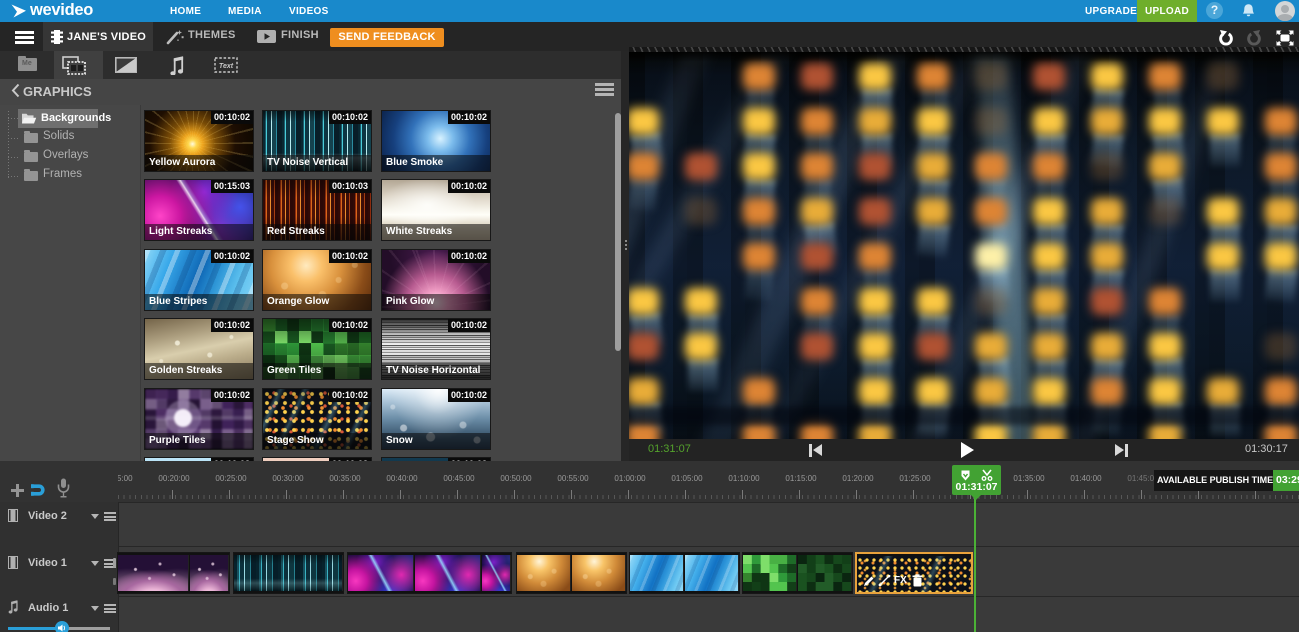 The height and width of the screenshot is (632, 1299). Describe the element at coordinates (226, 66) in the screenshot. I see `svg-text: Text` at that location.